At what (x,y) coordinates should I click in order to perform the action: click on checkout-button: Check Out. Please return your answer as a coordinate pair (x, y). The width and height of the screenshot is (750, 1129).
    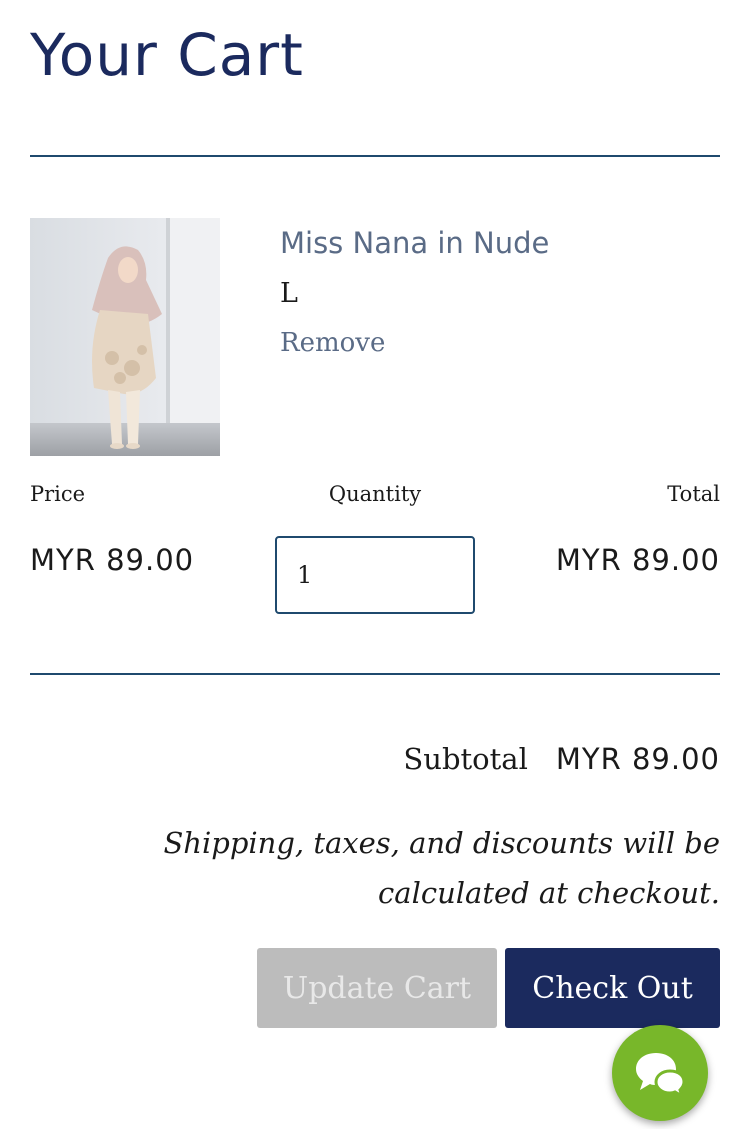
    Looking at the image, I should click on (612, 988).